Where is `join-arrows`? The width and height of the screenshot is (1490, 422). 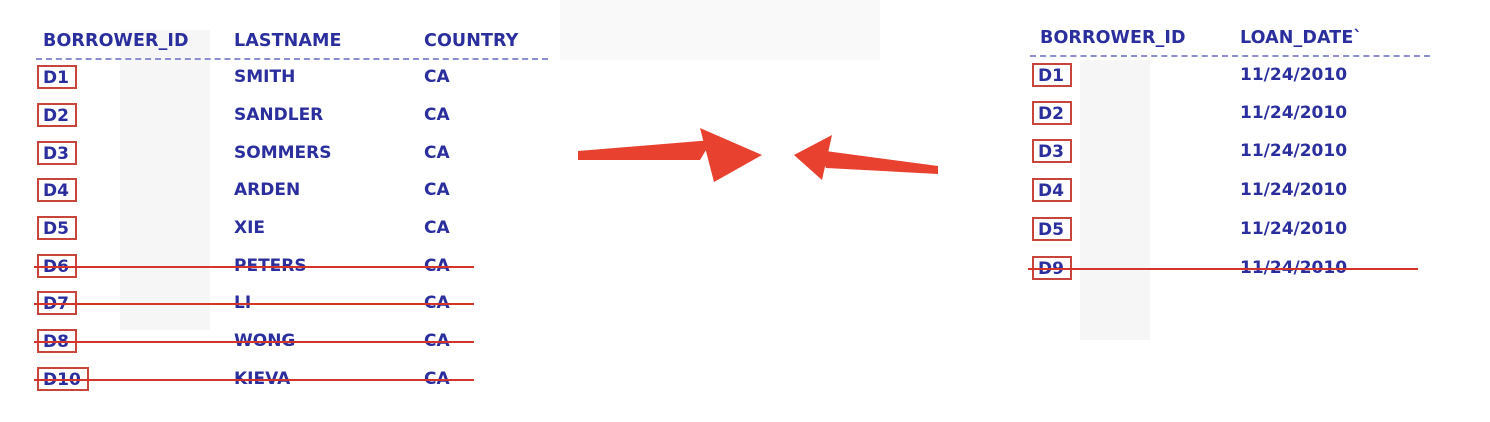
join-arrows is located at coordinates (758, 155).